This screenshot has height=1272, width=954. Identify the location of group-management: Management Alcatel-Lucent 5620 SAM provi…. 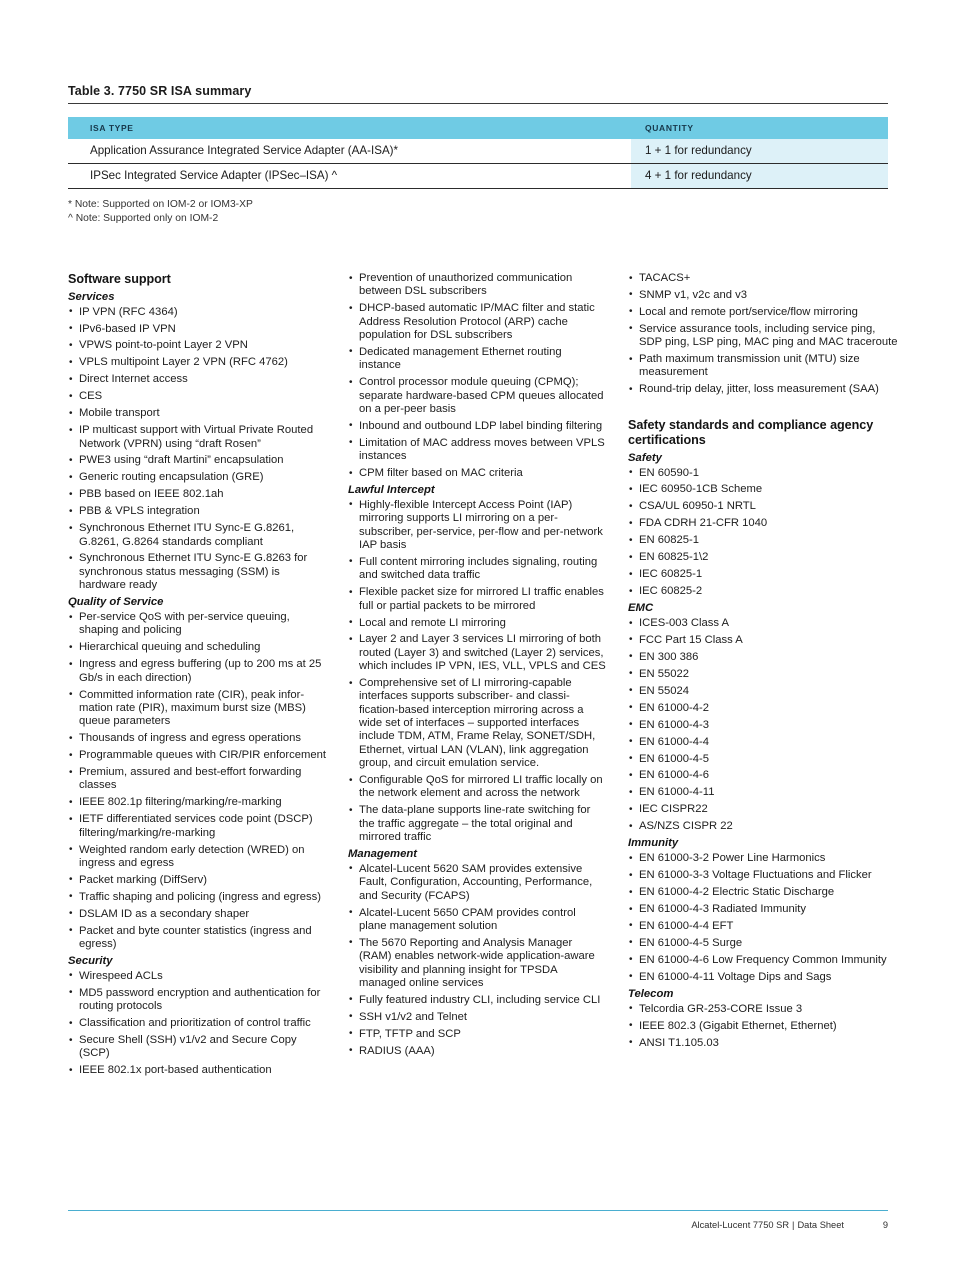
(477, 955).